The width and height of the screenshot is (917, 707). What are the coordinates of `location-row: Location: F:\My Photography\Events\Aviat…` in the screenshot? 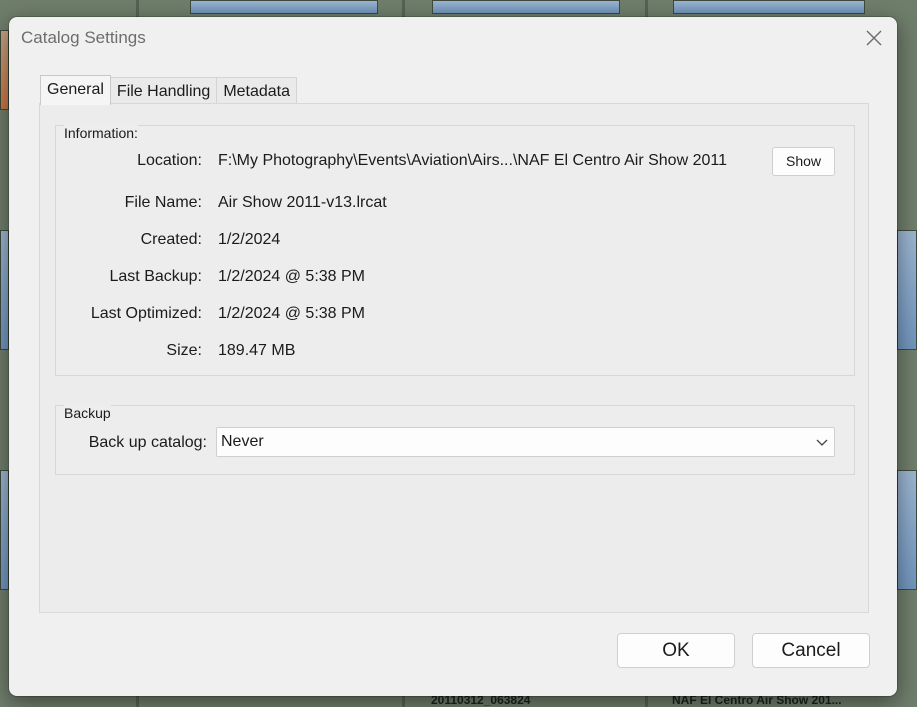 It's located at (391, 161).